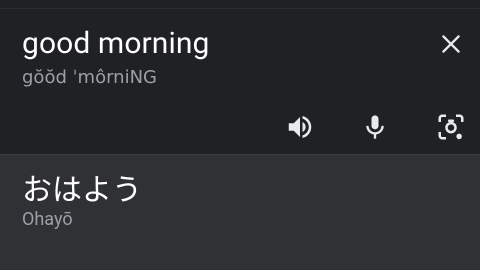 This screenshot has height=270, width=480. Describe the element at coordinates (115, 44) in the screenshot. I see `source-text: good morning` at that location.